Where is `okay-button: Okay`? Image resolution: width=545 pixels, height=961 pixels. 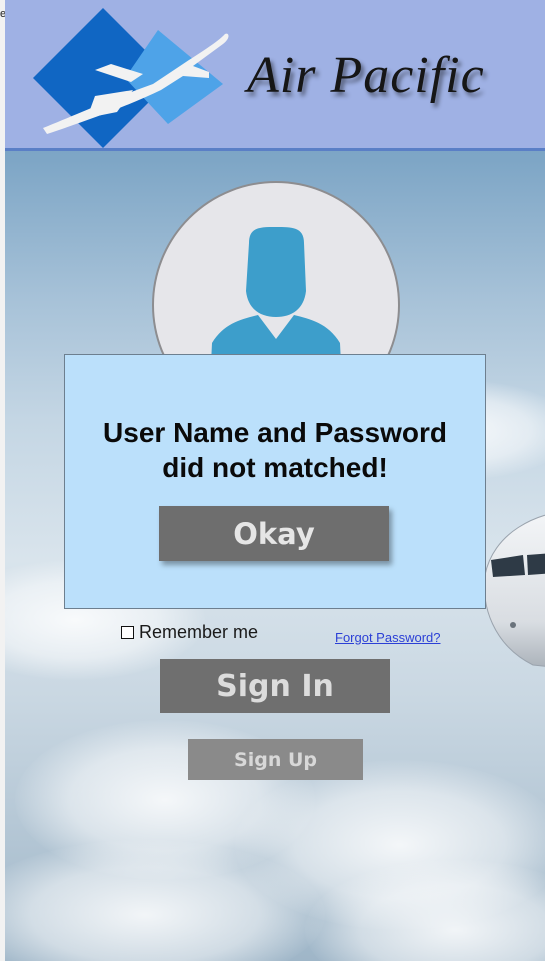 okay-button: Okay is located at coordinates (274, 533).